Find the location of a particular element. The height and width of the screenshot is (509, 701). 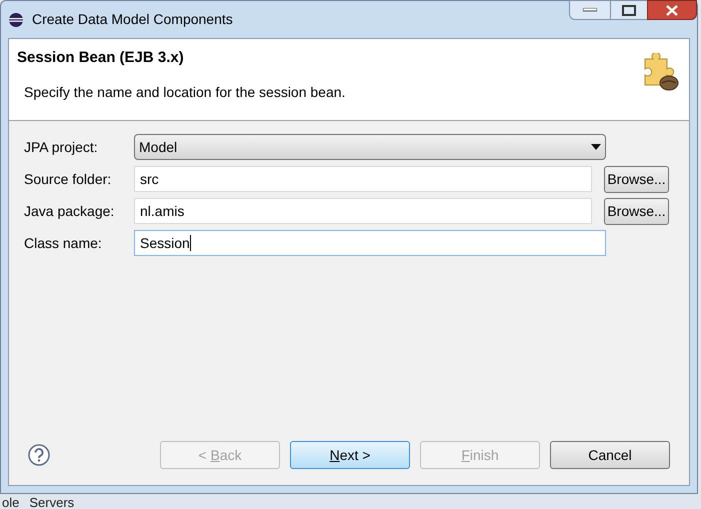

dropdown-value: Model is located at coordinates (158, 147).